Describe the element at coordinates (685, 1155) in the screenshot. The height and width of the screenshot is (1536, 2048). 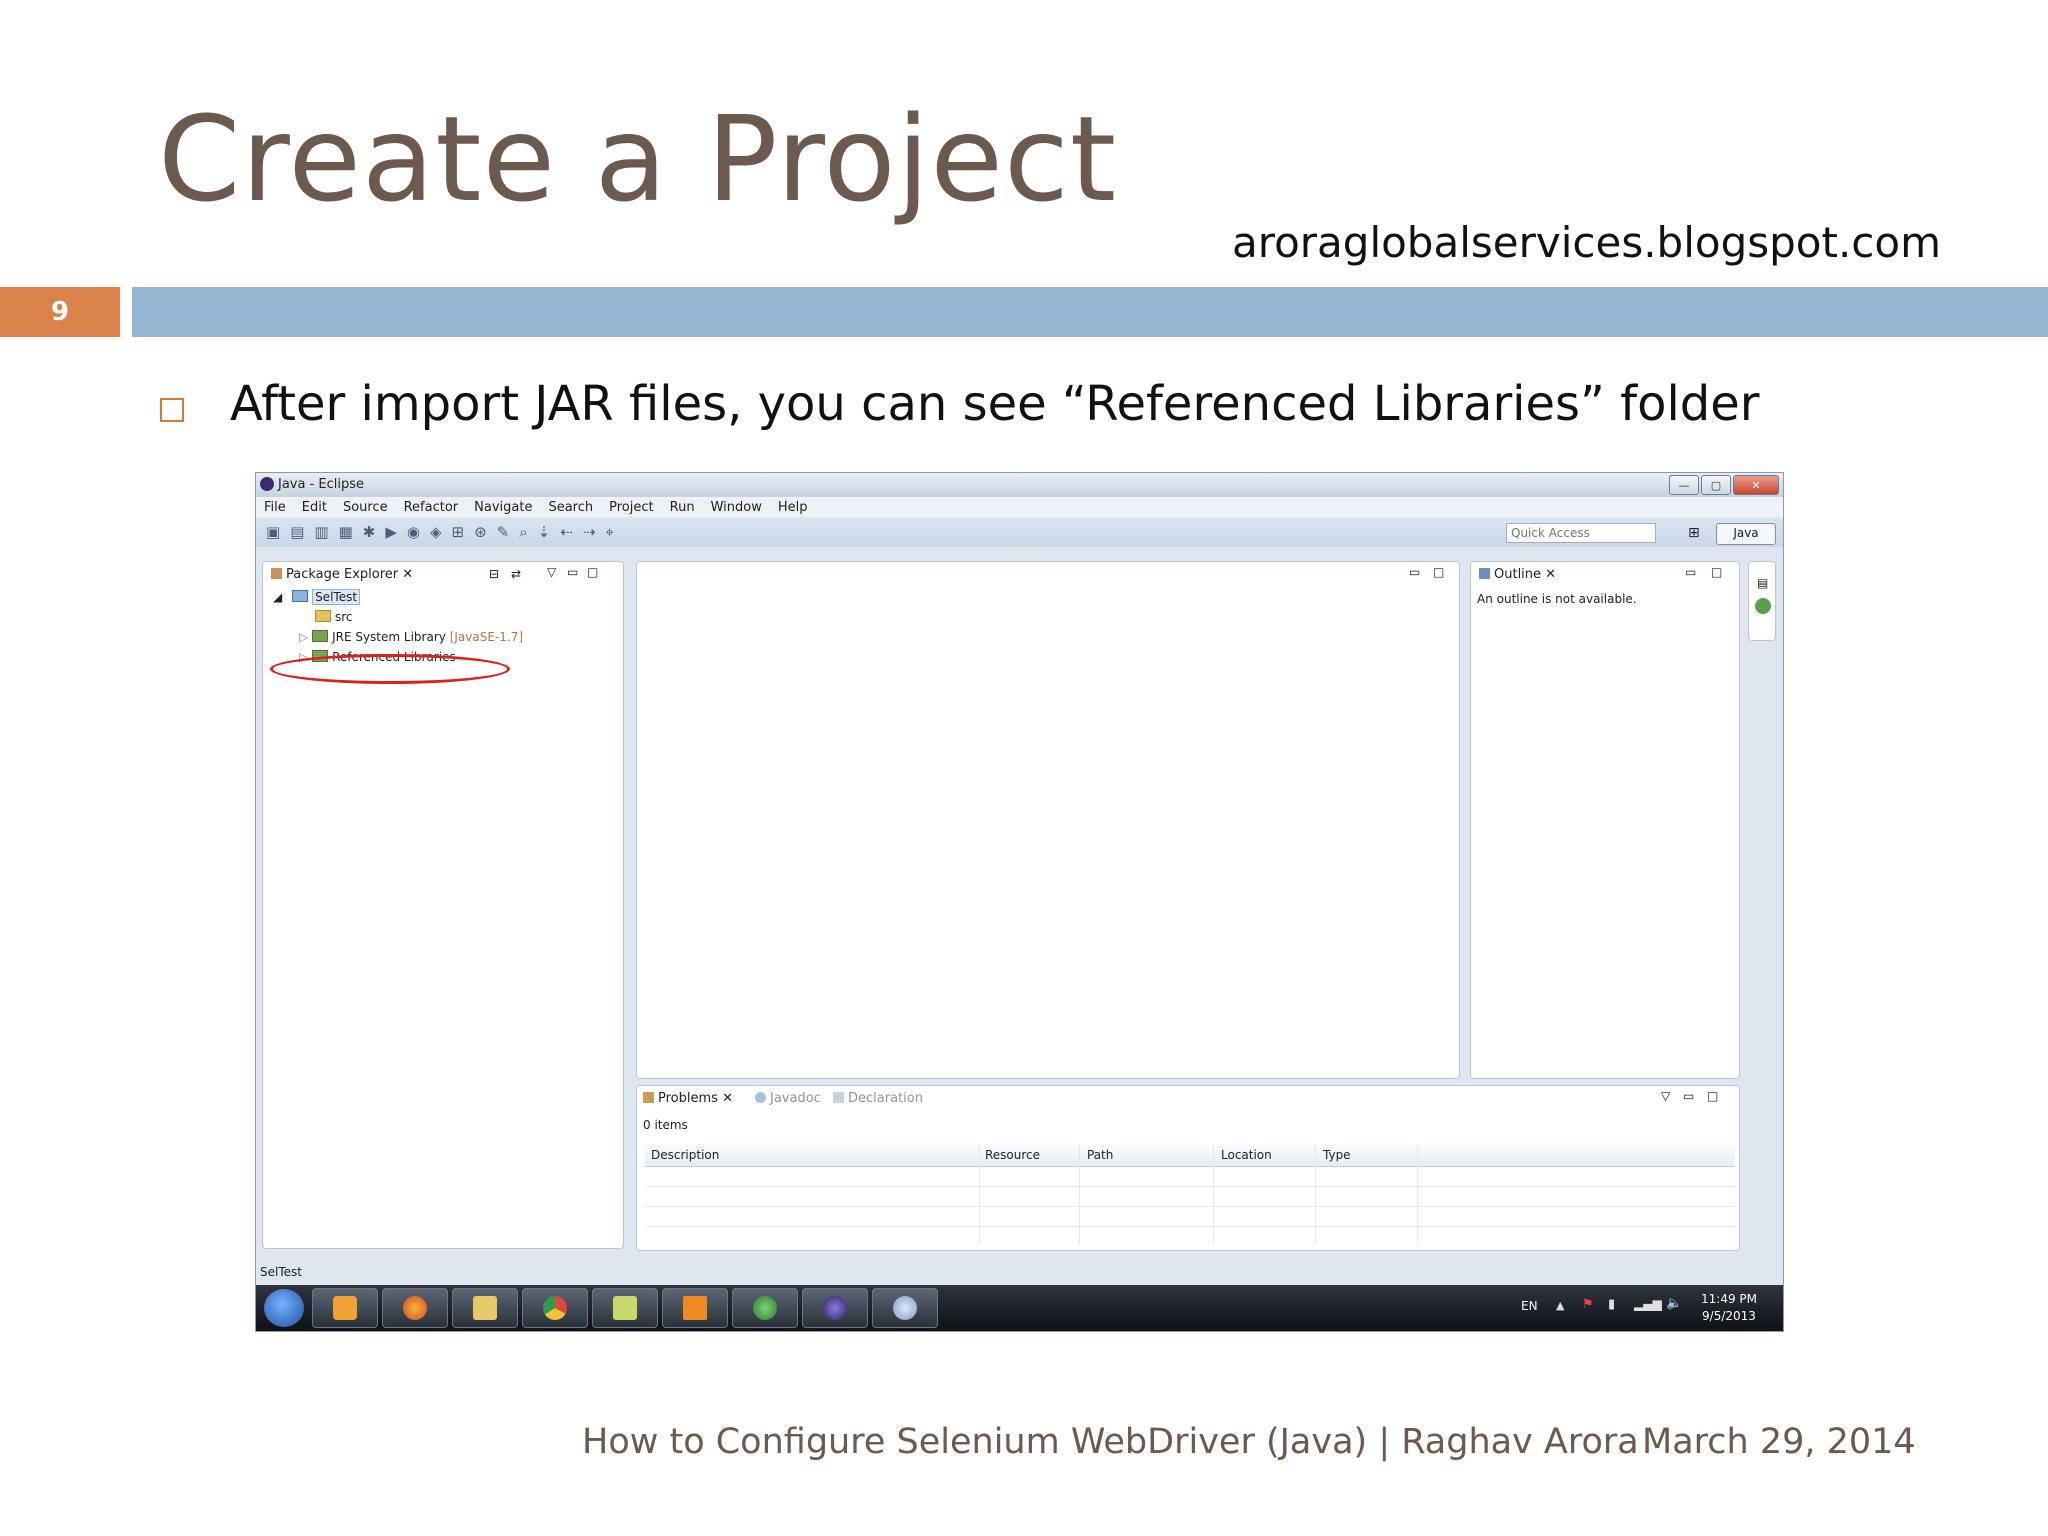
I see `column-description: Description` at that location.